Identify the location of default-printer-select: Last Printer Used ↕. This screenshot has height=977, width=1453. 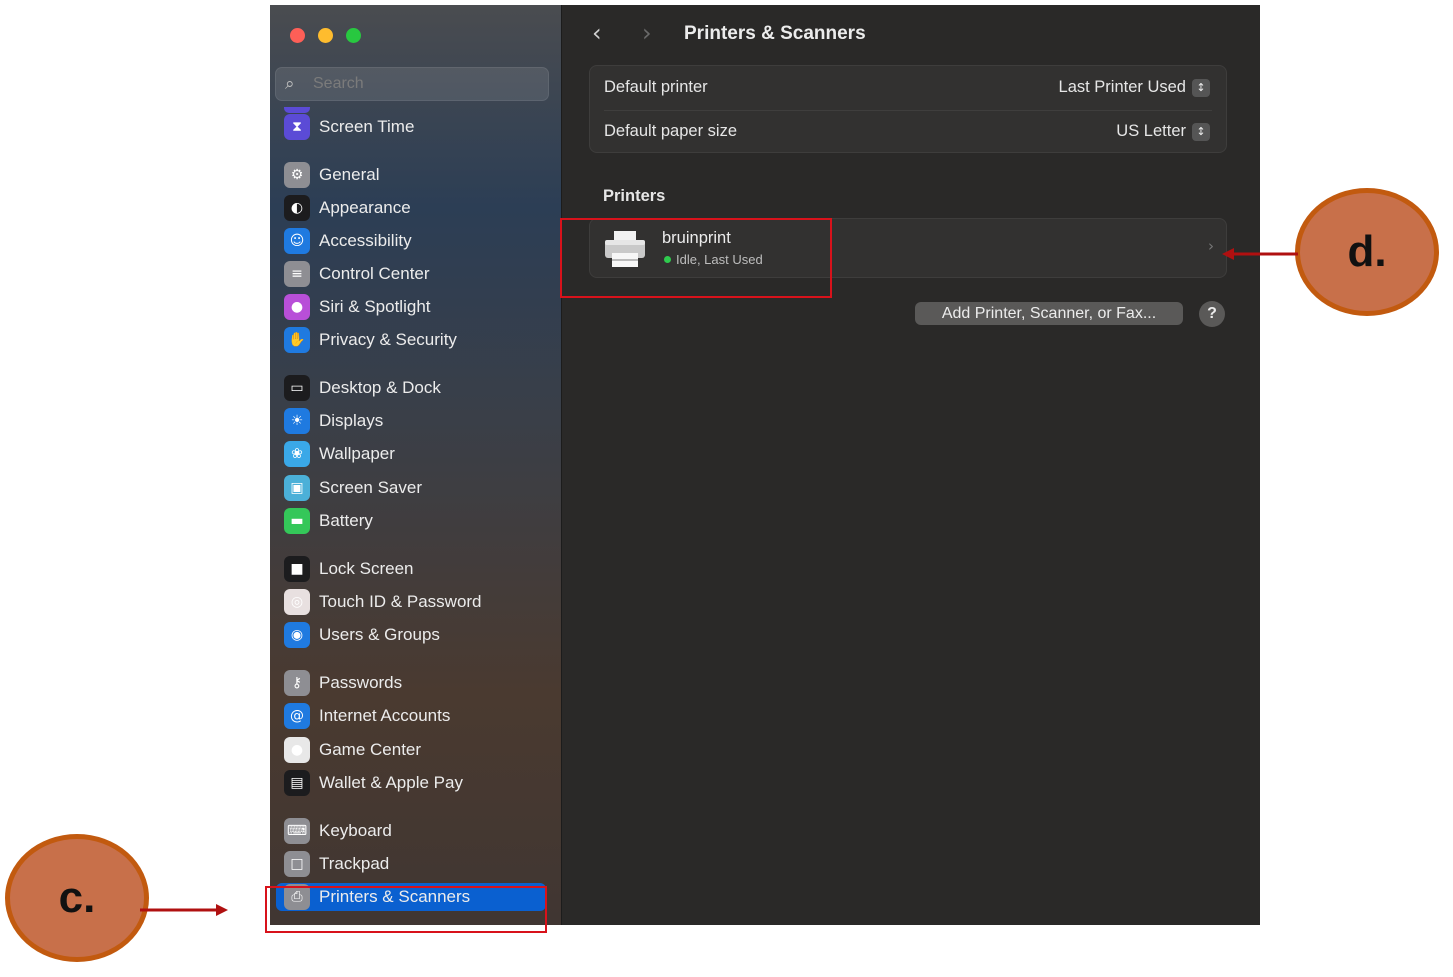
(1134, 87).